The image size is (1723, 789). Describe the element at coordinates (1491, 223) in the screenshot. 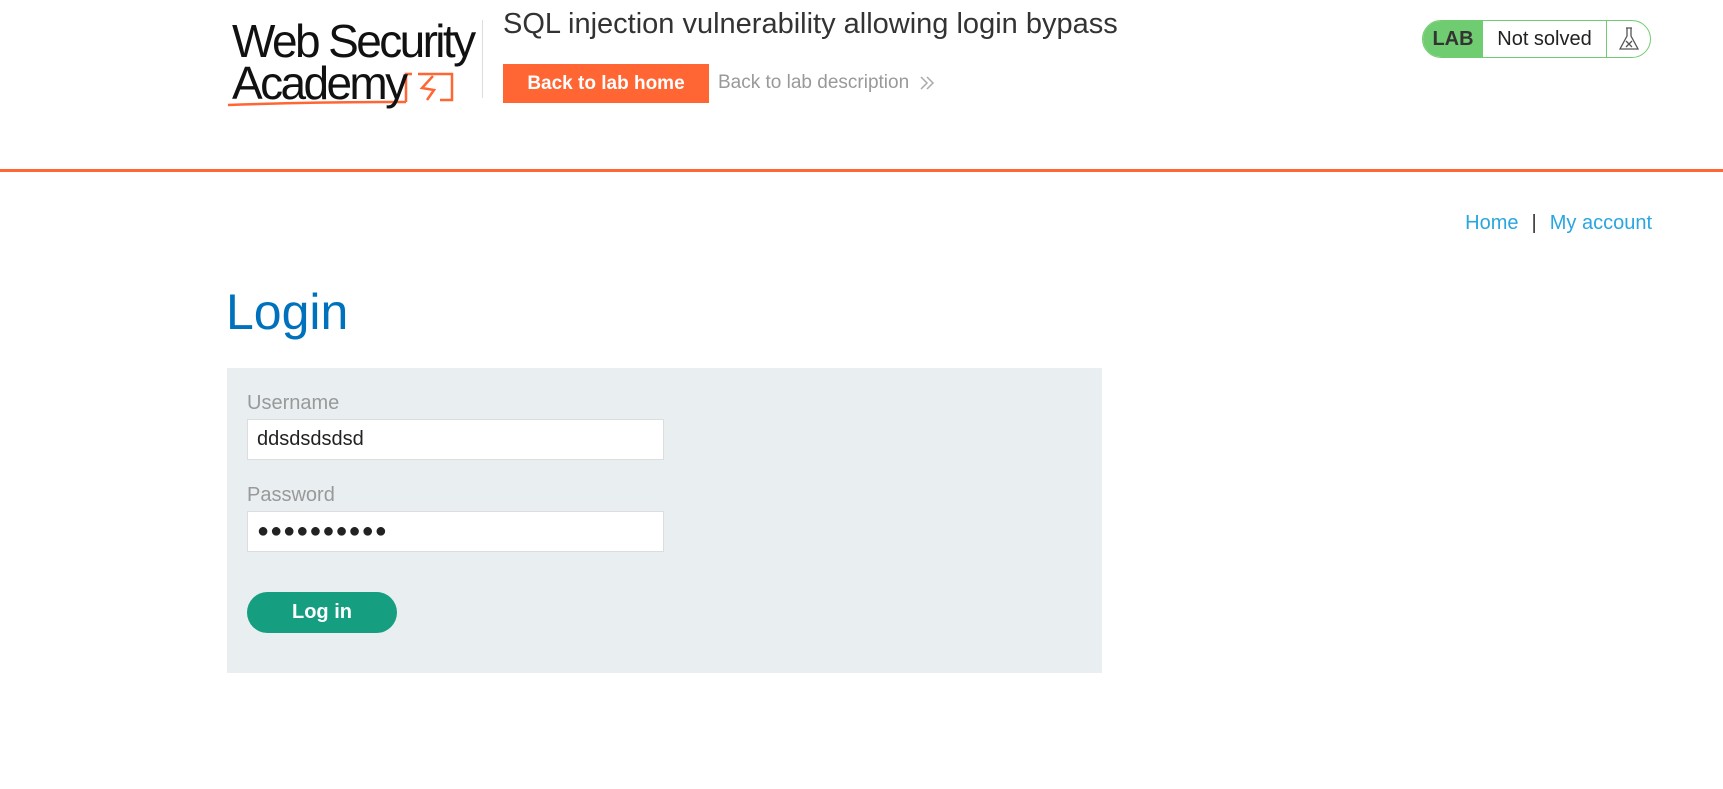

I see `home-link: Home` at that location.